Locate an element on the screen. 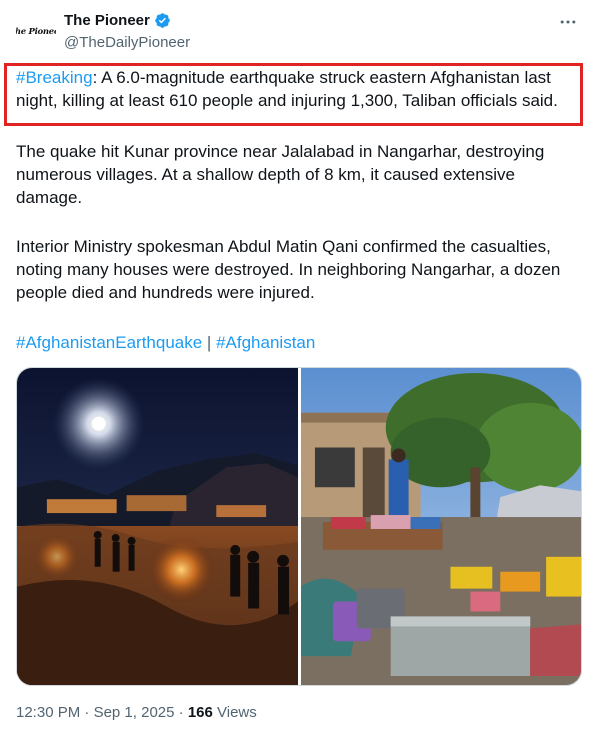 This screenshot has width=596, height=740. tweet-time: 12:30 PM is located at coordinates (48, 712).